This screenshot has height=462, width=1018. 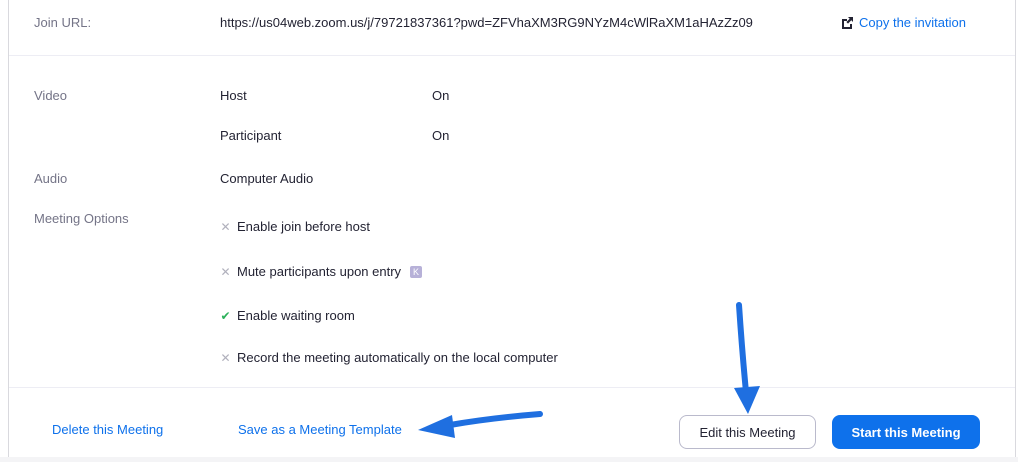 What do you see at coordinates (912, 22) in the screenshot?
I see `copy-invitation-label: Copy the invitation` at bounding box center [912, 22].